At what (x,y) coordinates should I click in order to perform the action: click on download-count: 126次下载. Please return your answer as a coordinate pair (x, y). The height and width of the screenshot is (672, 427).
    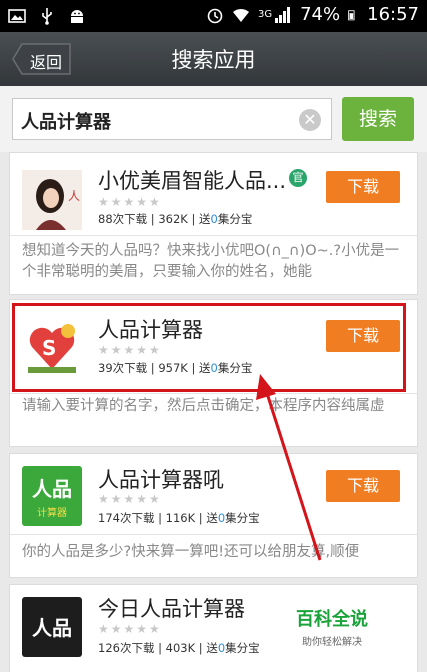
    Looking at the image, I should click on (126, 648).